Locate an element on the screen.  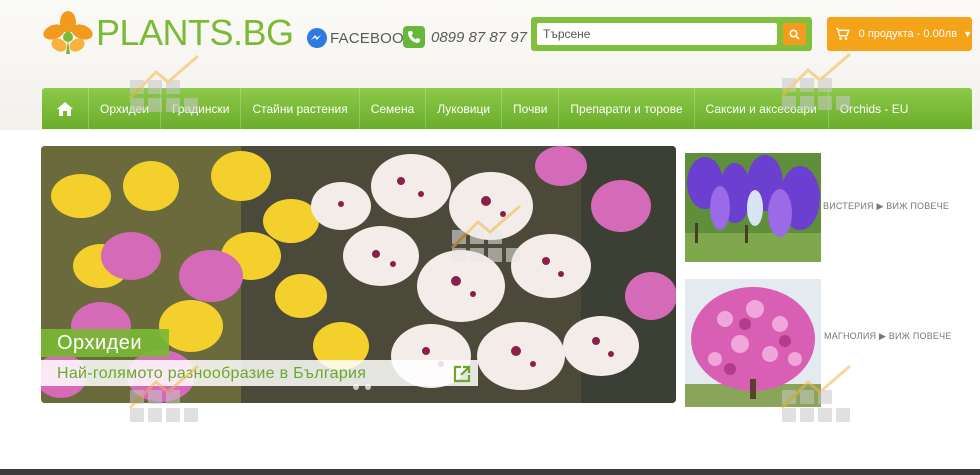
orchid-logo-icon is located at coordinates (68, 32).